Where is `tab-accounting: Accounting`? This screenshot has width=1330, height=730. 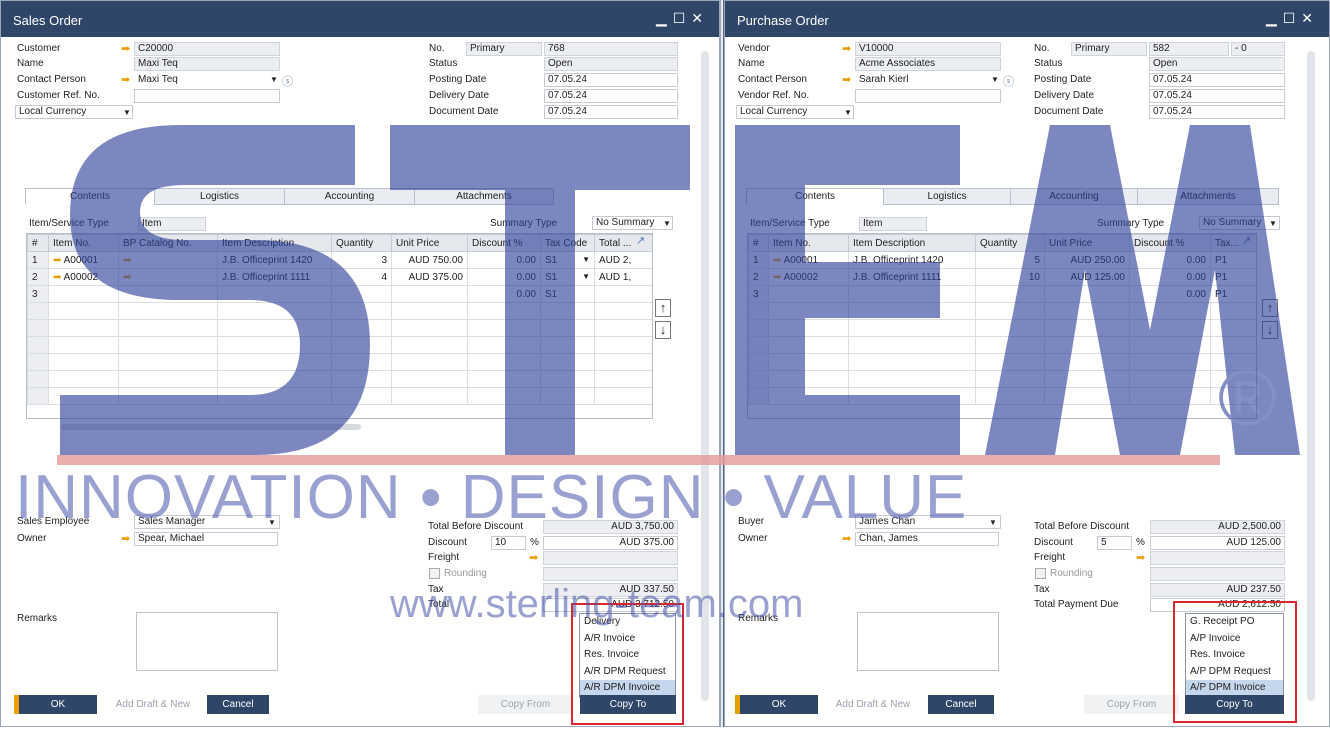 tab-accounting: Accounting is located at coordinates (1074, 196).